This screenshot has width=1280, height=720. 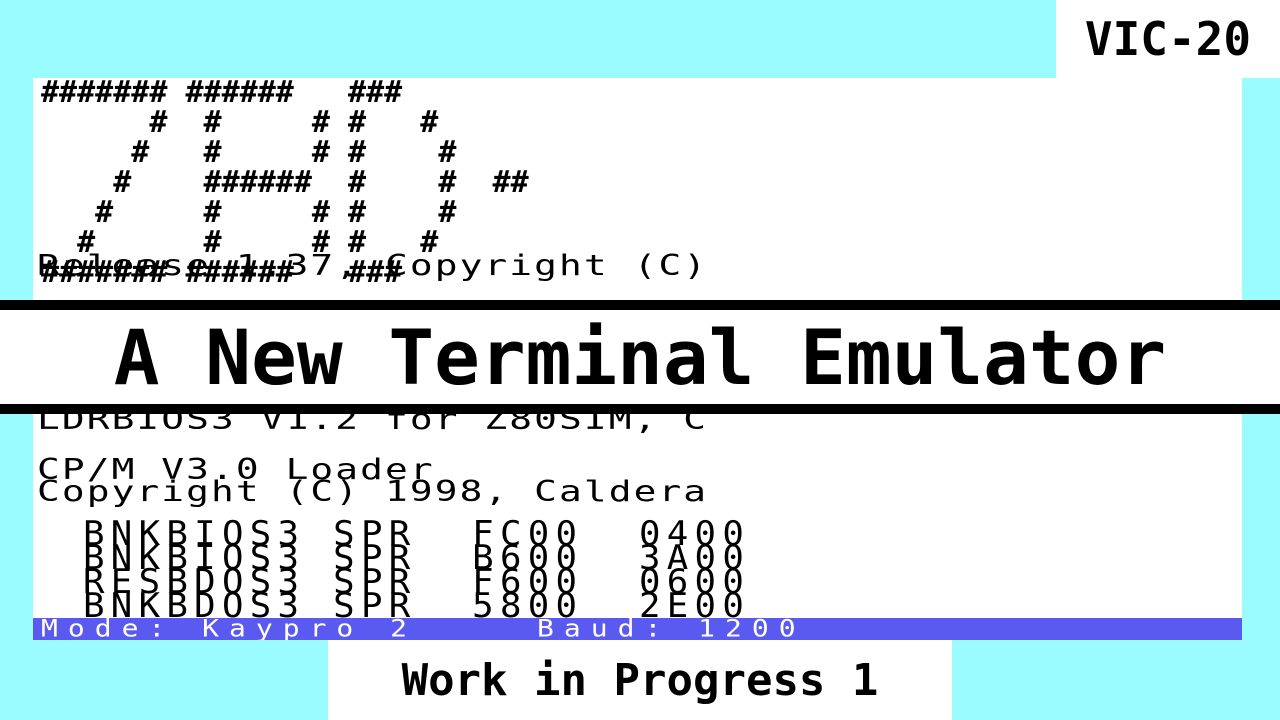 I want to click on copyright-line: Copyright (C) 1998, Caldera, so click(x=373, y=492).